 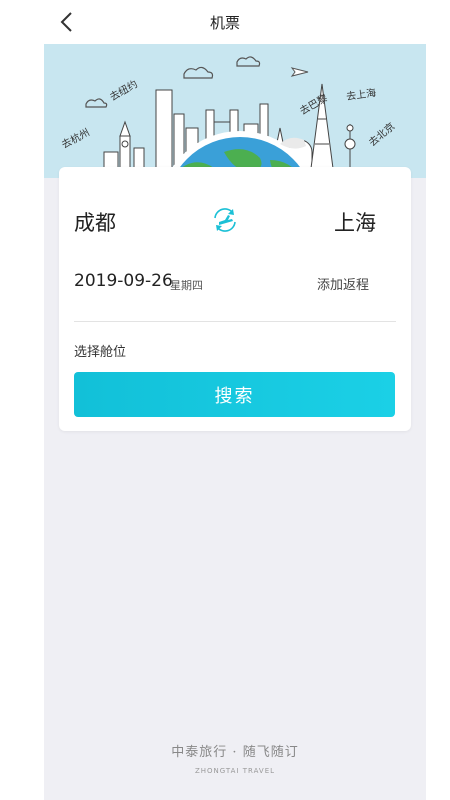 What do you see at coordinates (235, 771) in the screenshot?
I see `footer-brand-english: ZHONGTAI TRAVEL` at bounding box center [235, 771].